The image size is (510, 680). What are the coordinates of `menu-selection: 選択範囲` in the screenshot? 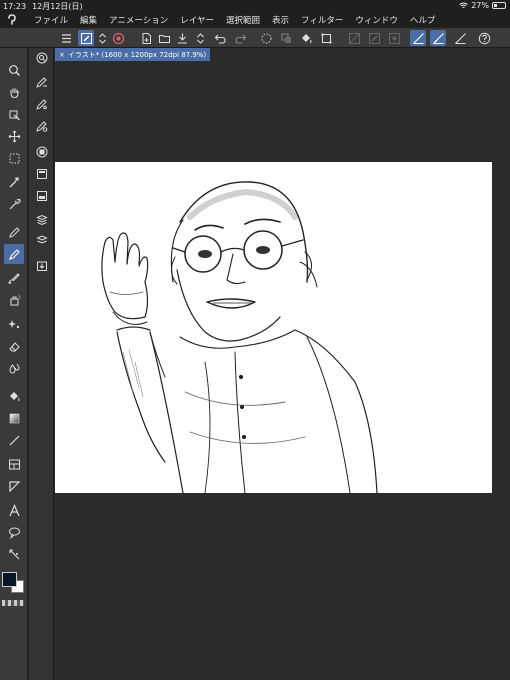 It's located at (243, 20).